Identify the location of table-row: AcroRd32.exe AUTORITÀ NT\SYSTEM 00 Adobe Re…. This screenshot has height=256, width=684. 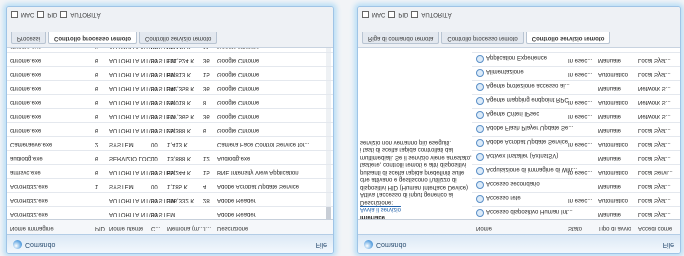
(170, 213).